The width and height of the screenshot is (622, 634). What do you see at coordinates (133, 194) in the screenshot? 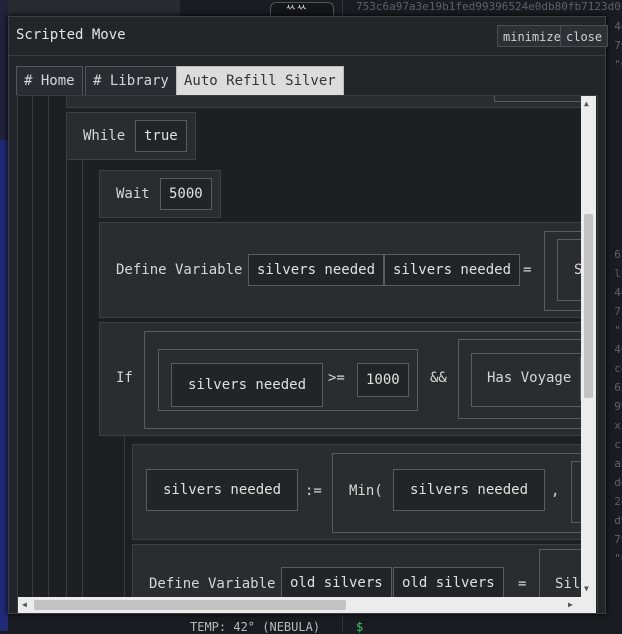
I see `wait-keyword: Wait` at bounding box center [133, 194].